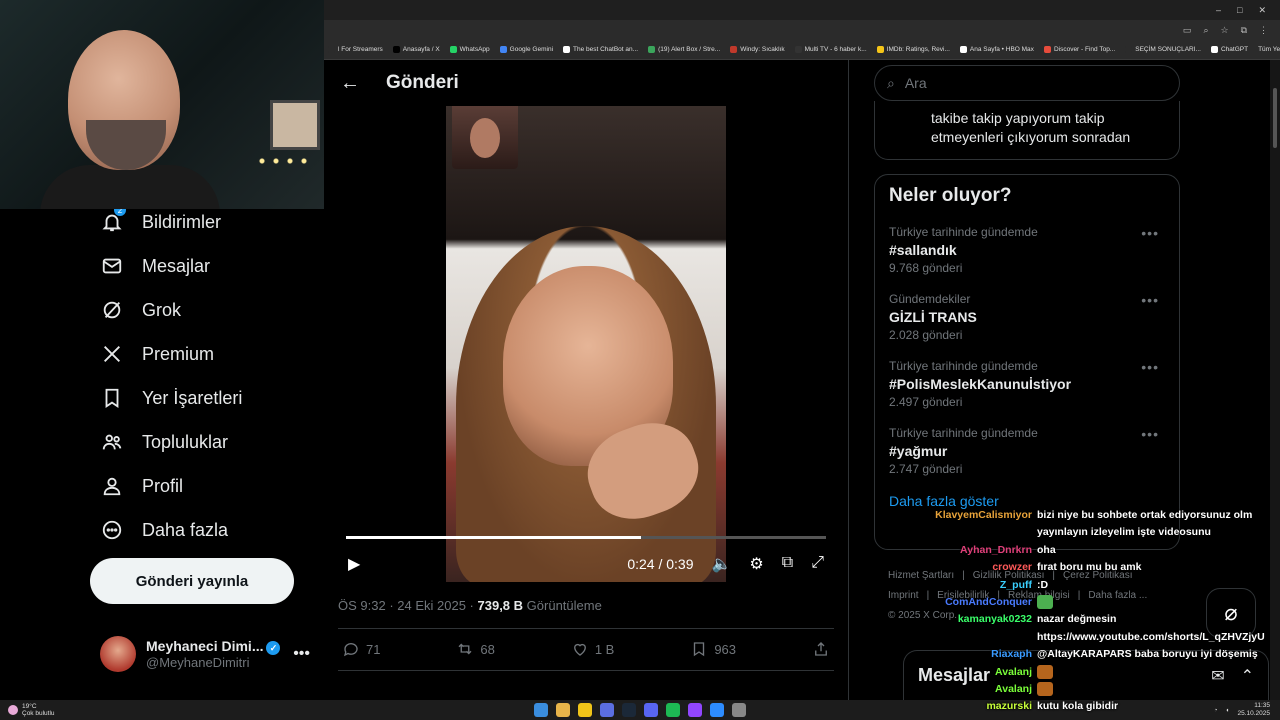 The width and height of the screenshot is (1280, 720). I want to click on nav-messages: Mesajlar, so click(155, 266).